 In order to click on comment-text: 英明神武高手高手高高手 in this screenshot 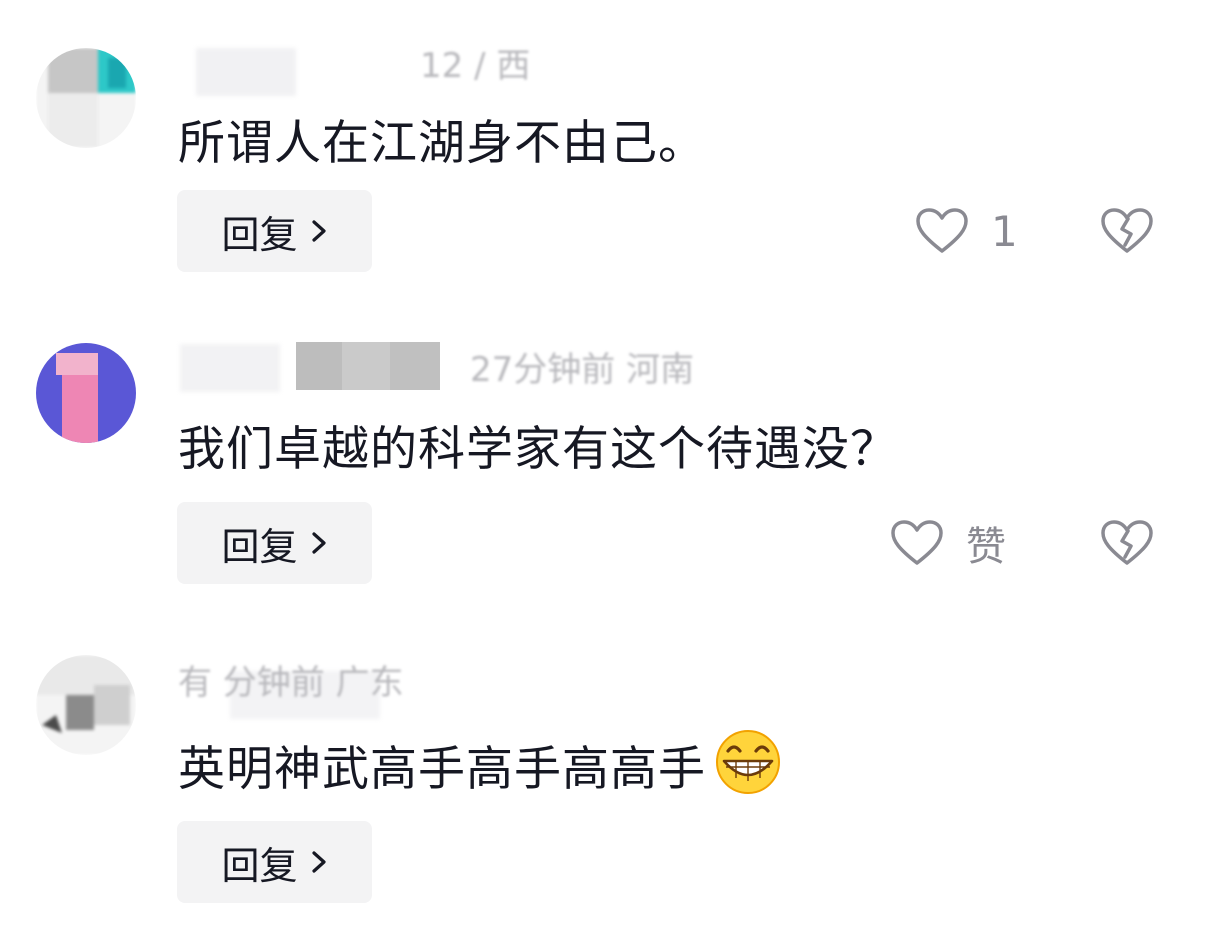, I will do `click(482, 769)`.